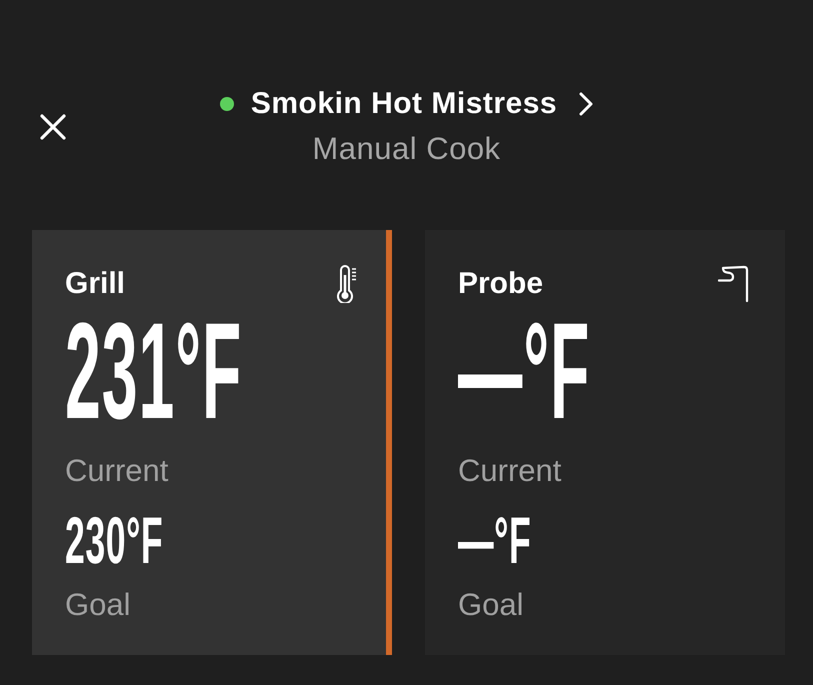 This screenshot has width=813, height=685. I want to click on goal-temperature: —°F, so click(495, 540).